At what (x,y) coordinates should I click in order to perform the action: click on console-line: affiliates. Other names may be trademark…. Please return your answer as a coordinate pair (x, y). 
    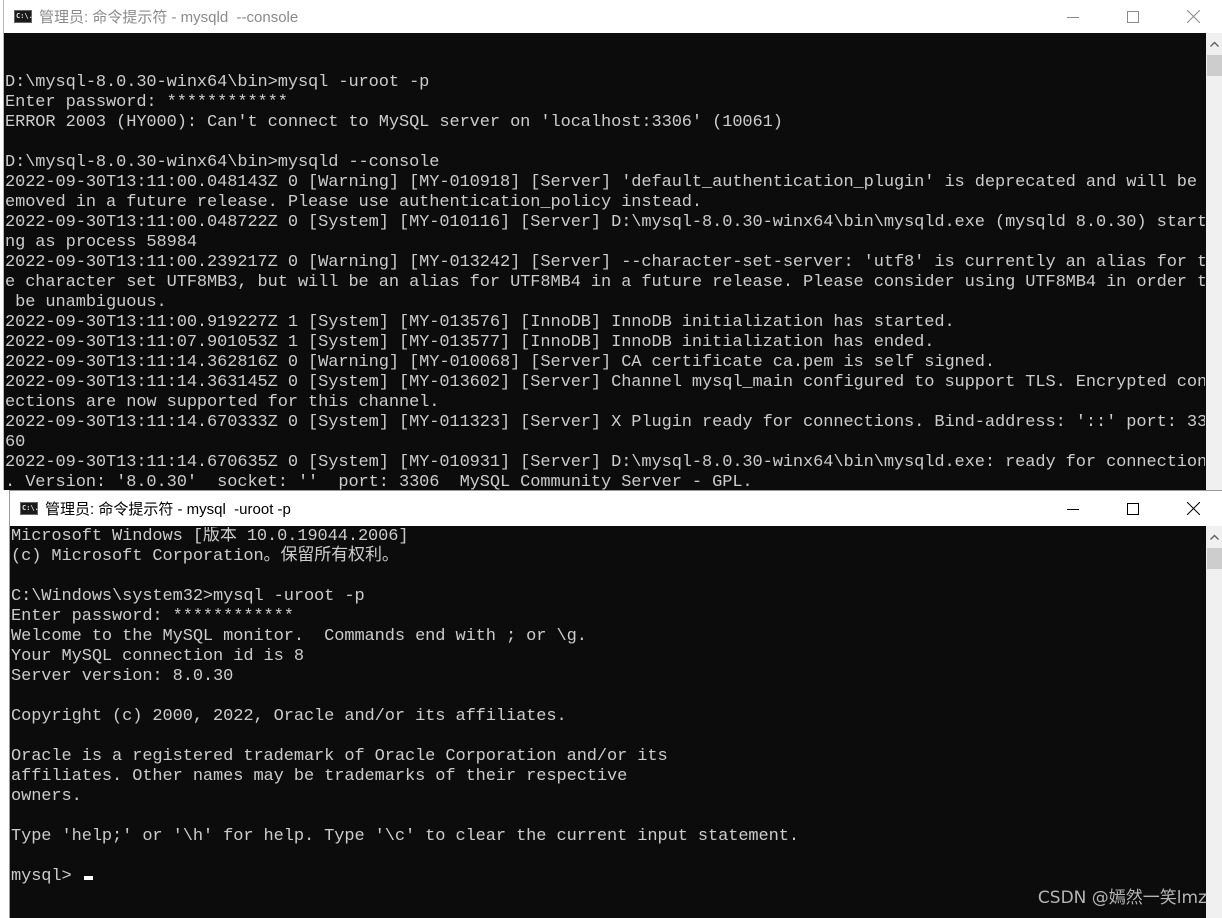
    Looking at the image, I should click on (319, 776).